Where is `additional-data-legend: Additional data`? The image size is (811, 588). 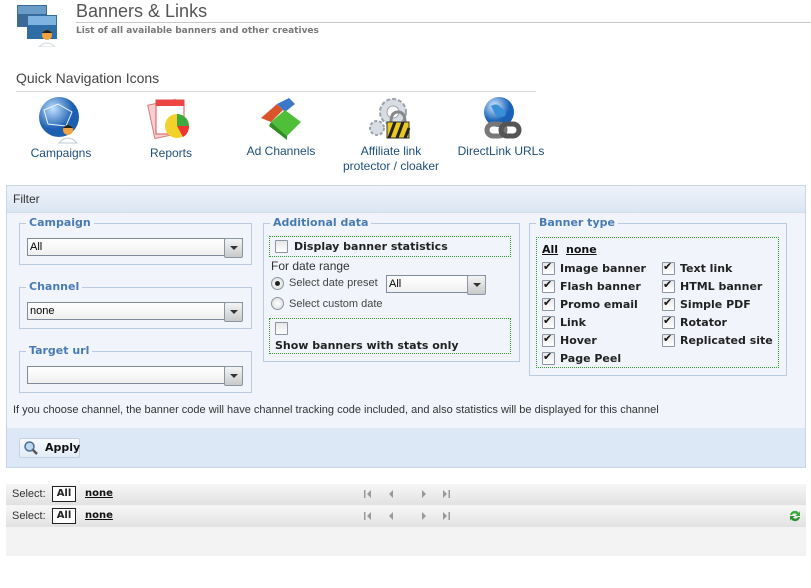
additional-data-legend: Additional data is located at coordinates (321, 222).